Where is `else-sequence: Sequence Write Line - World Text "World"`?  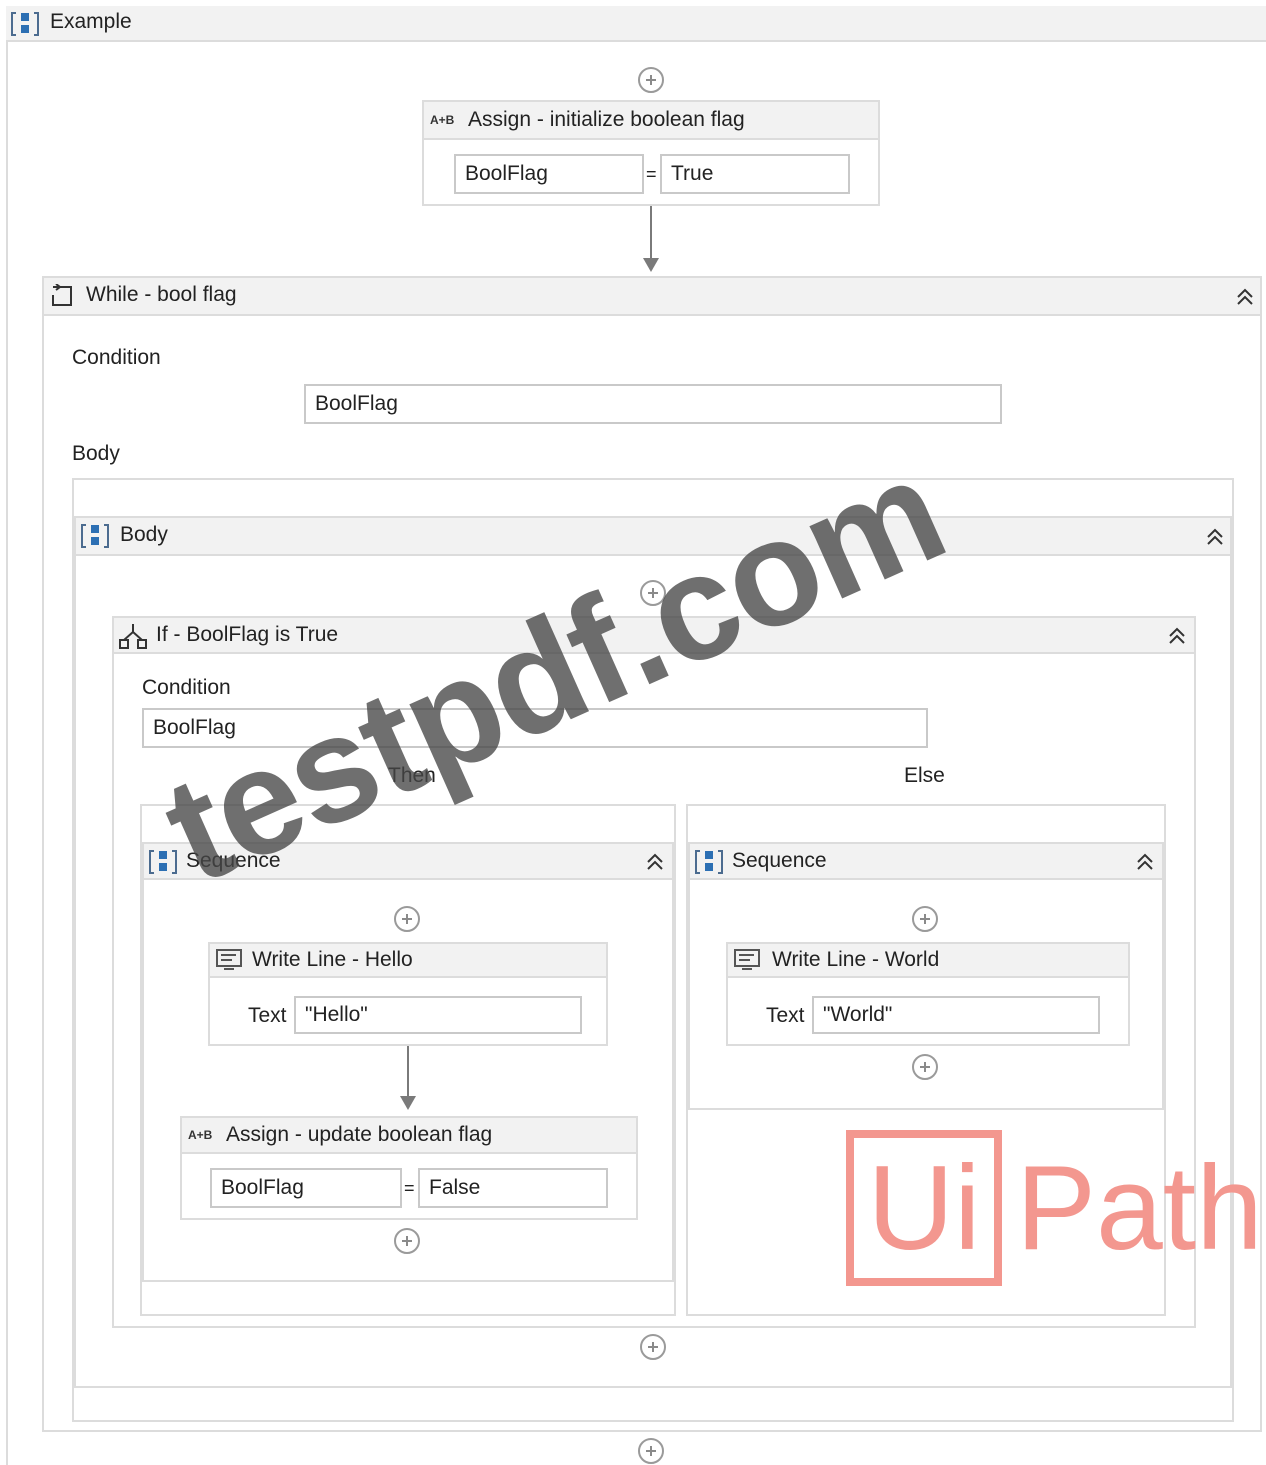 else-sequence: Sequence Write Line - World Text "World" is located at coordinates (926, 976).